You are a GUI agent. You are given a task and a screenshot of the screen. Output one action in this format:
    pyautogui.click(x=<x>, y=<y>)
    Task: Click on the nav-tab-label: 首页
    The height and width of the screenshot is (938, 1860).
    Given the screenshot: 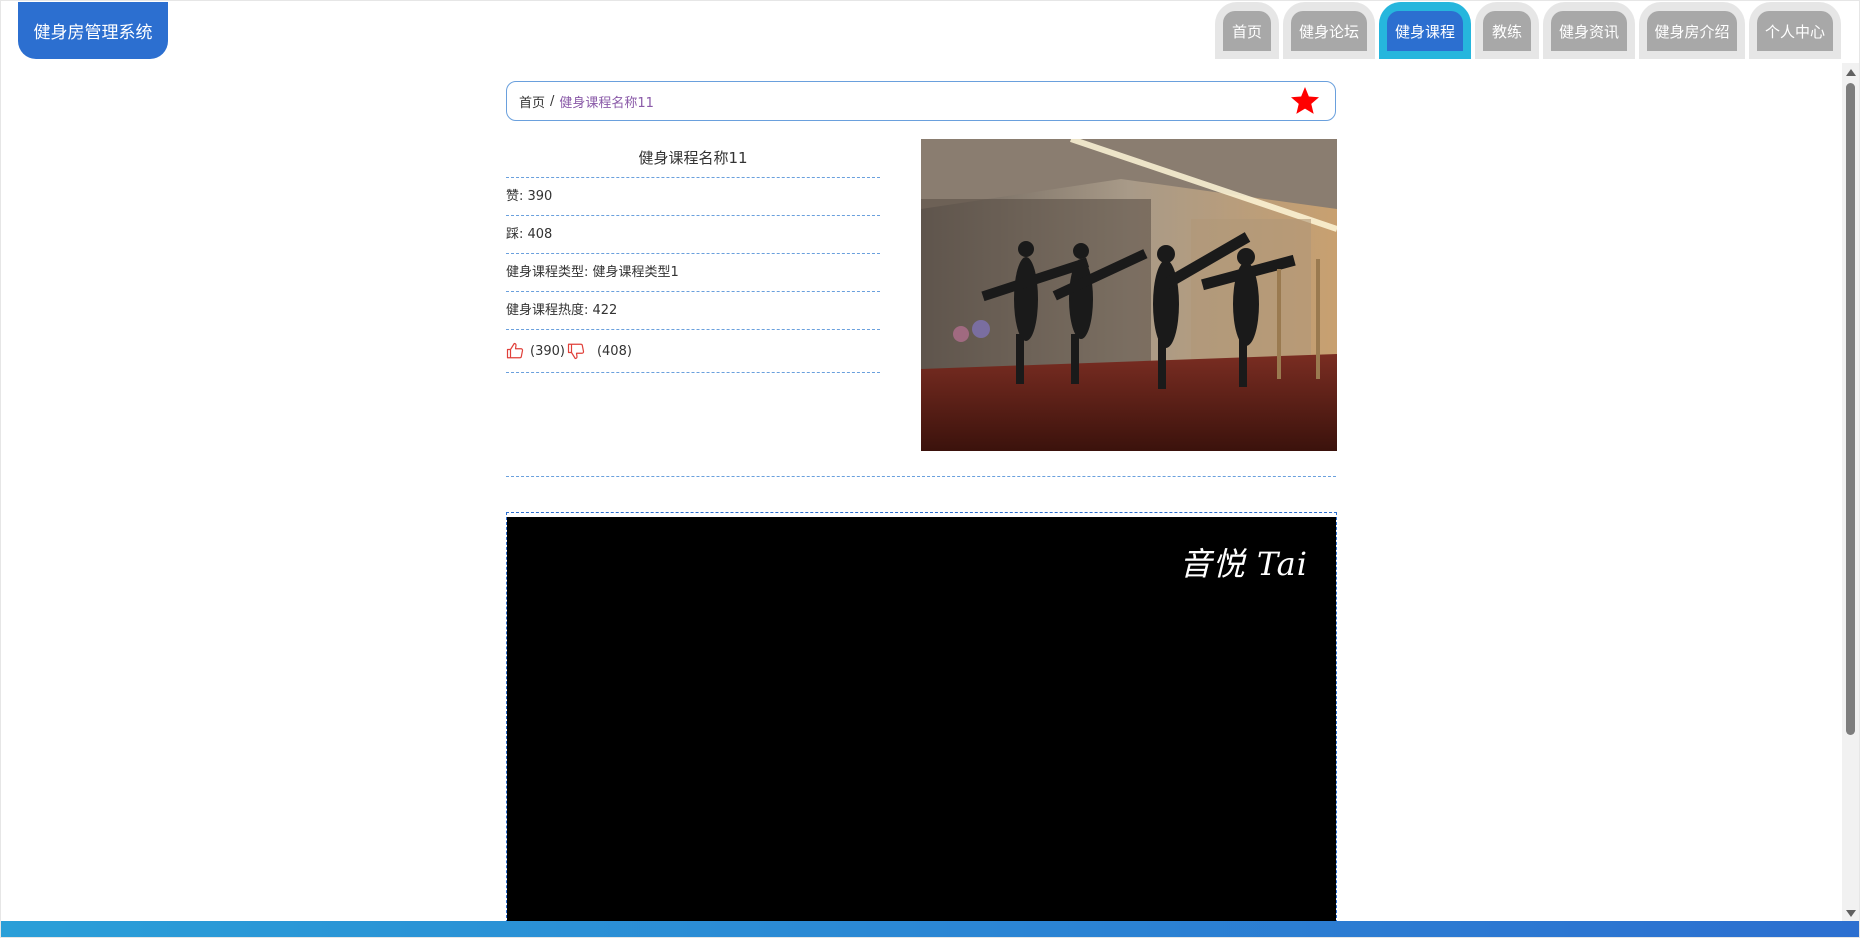 What is the action you would take?
    pyautogui.click(x=1247, y=31)
    